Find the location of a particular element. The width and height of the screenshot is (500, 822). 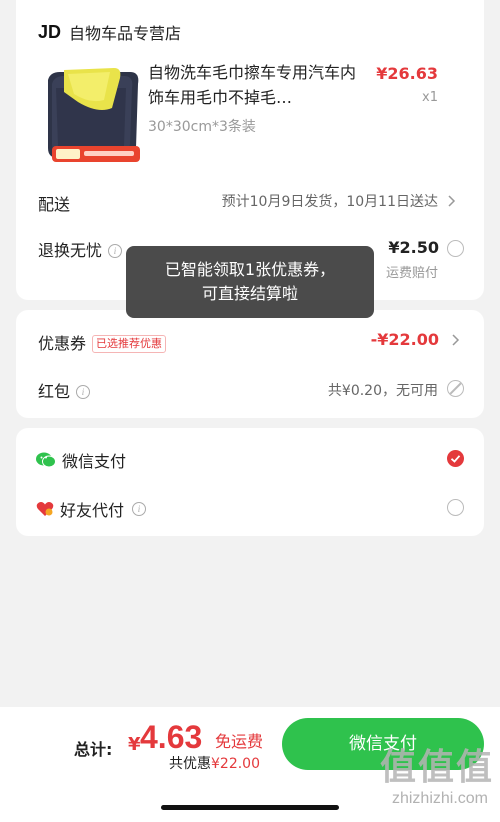

discount-card: 优惠券 已选推荐优惠 -¥22.00 红包 i 共¥0.20，无可用 is located at coordinates (250, 364).